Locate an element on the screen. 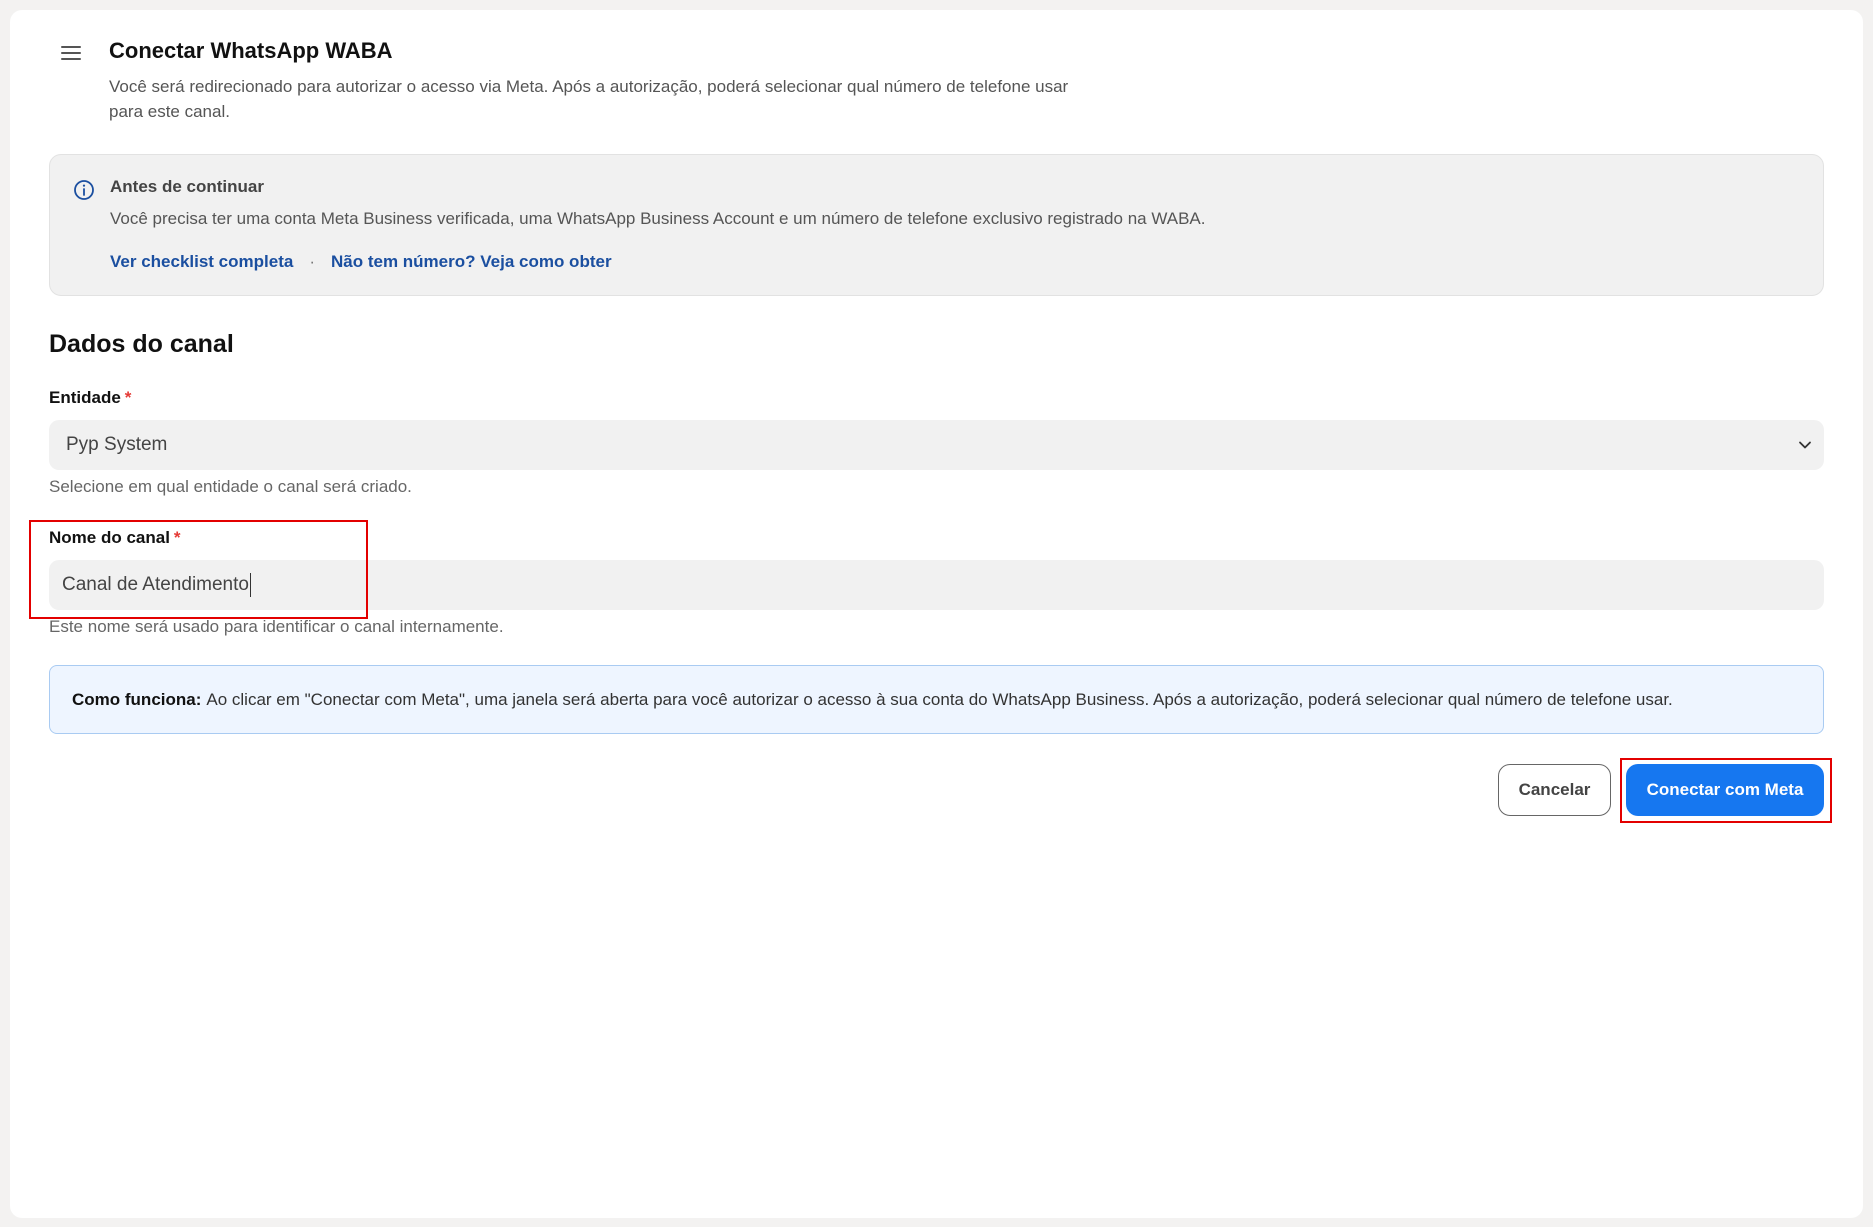  channel-name-label: Nome do canal * is located at coordinates (115, 538).